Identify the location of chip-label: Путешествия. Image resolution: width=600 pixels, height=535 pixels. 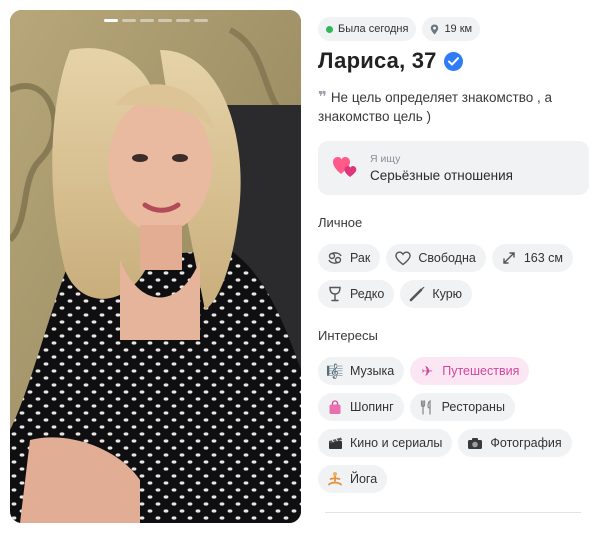
(481, 371).